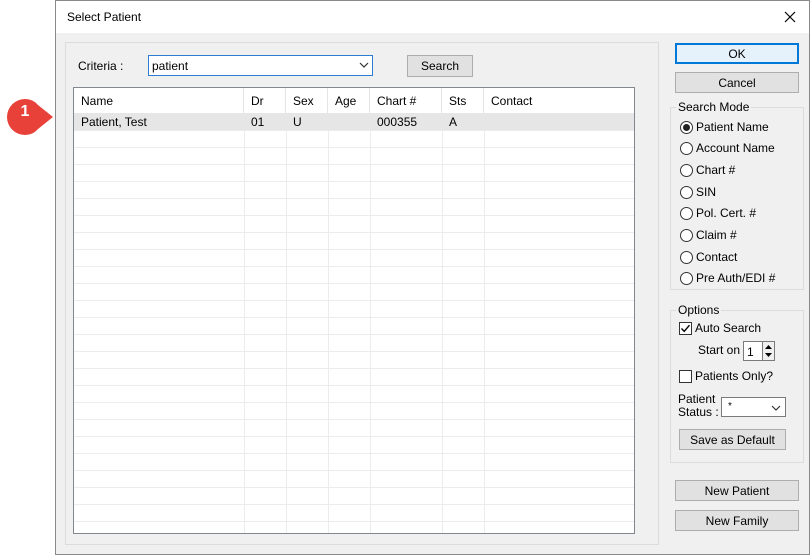  I want to click on checkbox-icon, so click(685, 376).